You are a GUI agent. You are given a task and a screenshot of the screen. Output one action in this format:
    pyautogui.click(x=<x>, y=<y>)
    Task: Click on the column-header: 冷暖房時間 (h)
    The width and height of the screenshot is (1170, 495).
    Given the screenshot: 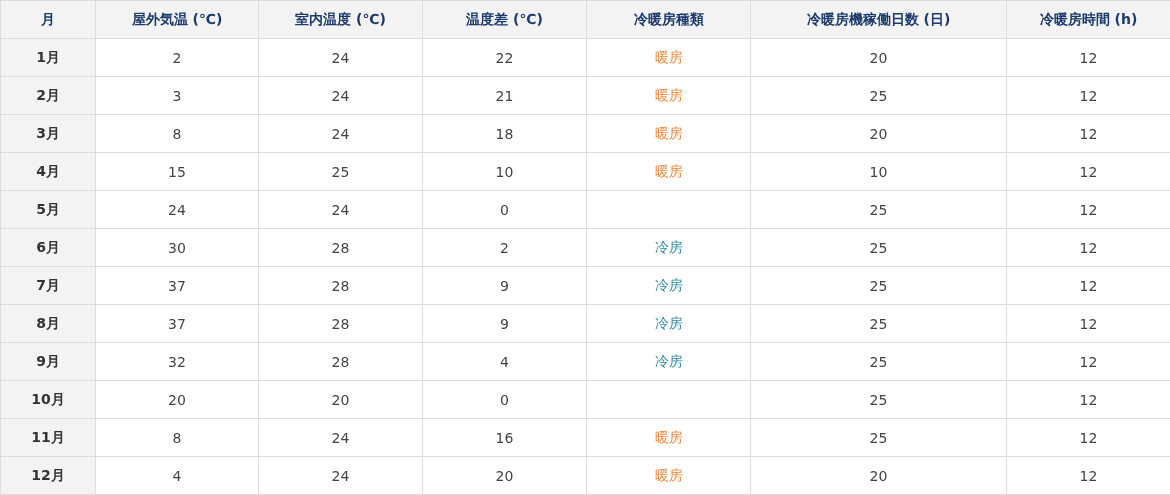 What is the action you would take?
    pyautogui.click(x=1088, y=19)
    